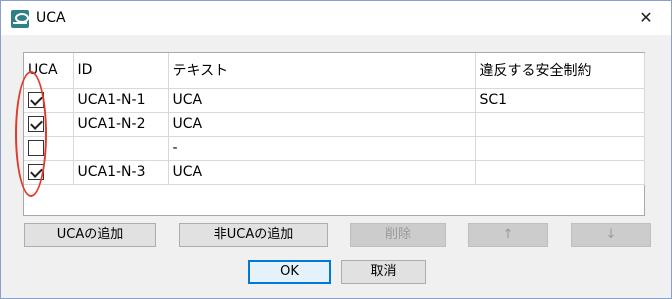 The width and height of the screenshot is (672, 299). What do you see at coordinates (611, 235) in the screenshot?
I see `move-down-button: ↓` at bounding box center [611, 235].